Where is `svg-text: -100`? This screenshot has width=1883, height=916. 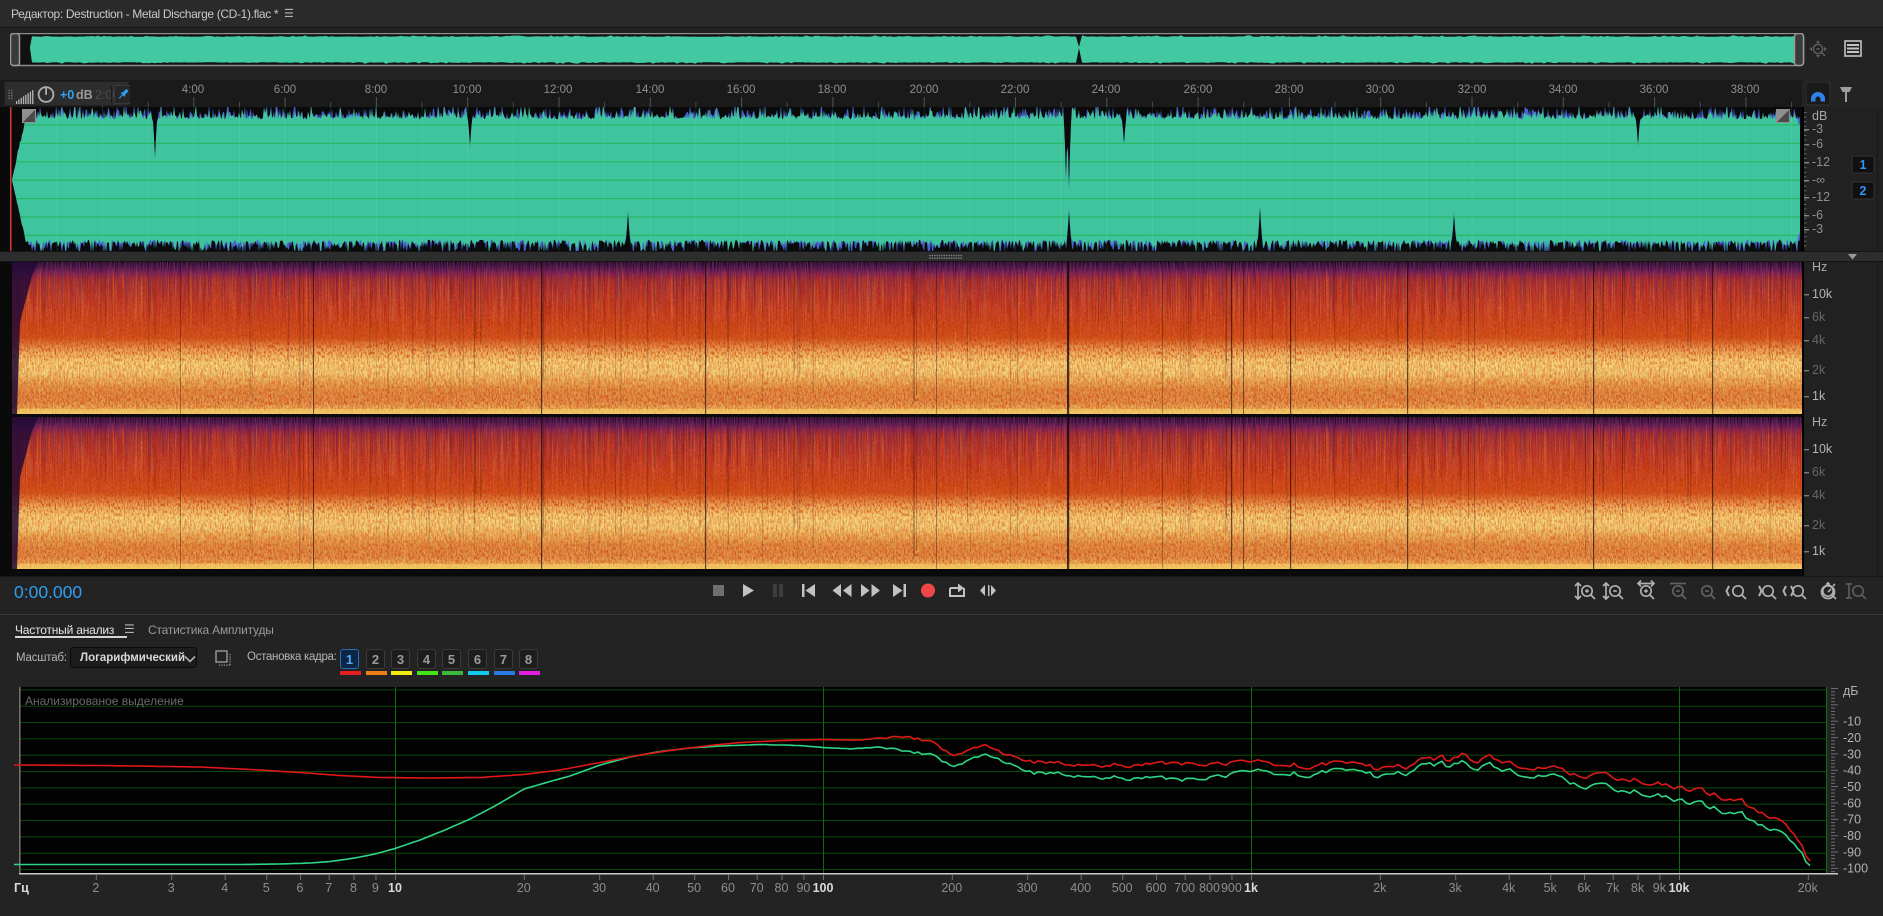
svg-text: -100 is located at coordinates (1855, 869).